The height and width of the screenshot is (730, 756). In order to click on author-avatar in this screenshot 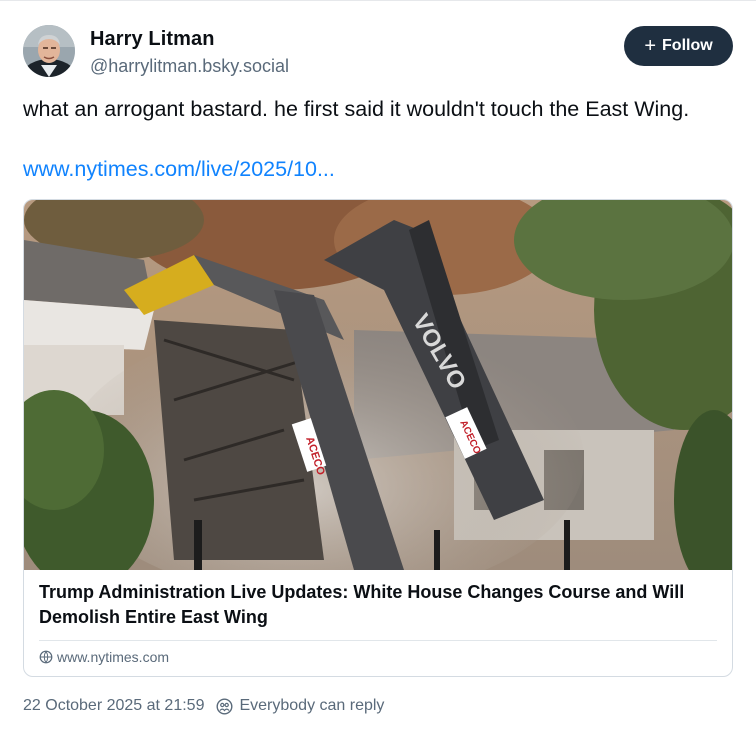, I will do `click(49, 51)`.